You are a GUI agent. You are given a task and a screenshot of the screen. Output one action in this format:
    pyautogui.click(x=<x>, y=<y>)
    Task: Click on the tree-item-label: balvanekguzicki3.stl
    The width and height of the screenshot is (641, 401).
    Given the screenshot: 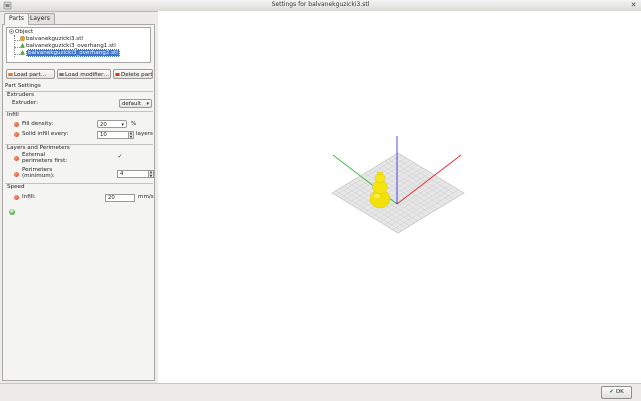 What is the action you would take?
    pyautogui.click(x=54, y=39)
    